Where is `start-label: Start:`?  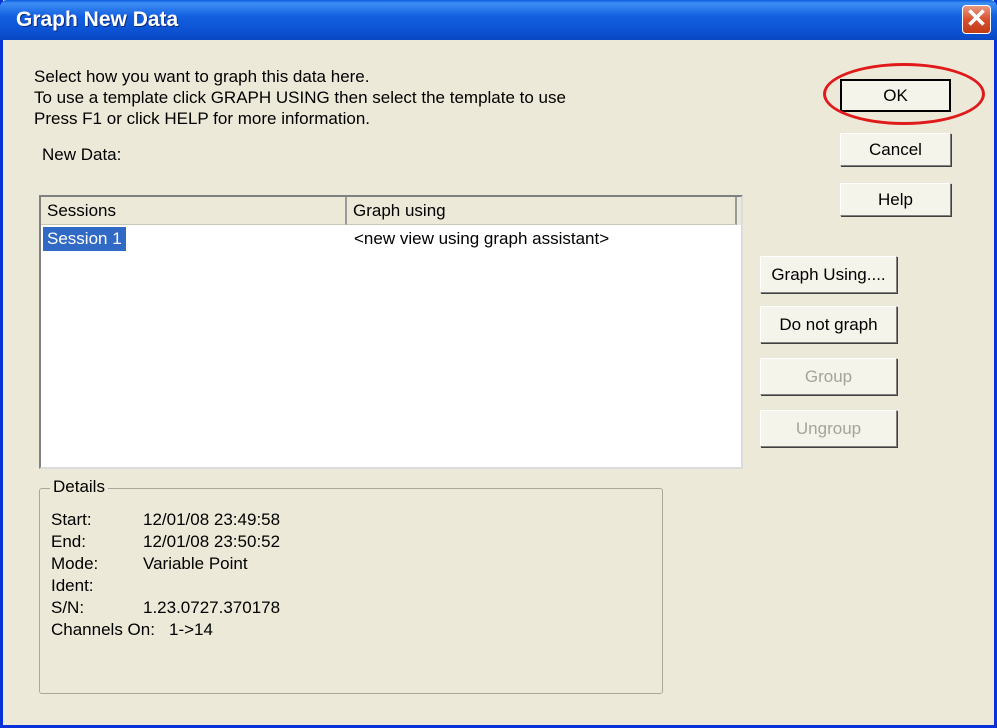
start-label: Start: is located at coordinates (71, 519).